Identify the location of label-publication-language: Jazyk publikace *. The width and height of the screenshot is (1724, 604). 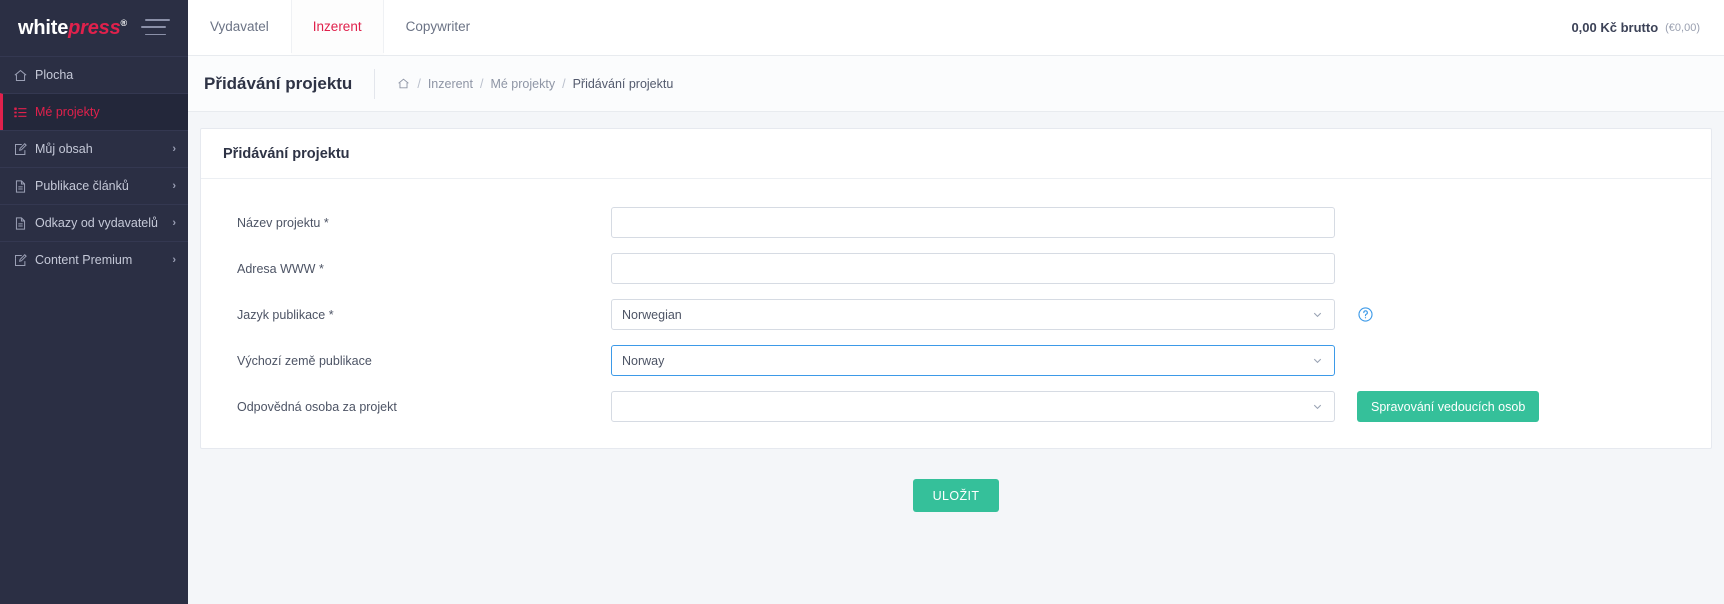
(285, 314).